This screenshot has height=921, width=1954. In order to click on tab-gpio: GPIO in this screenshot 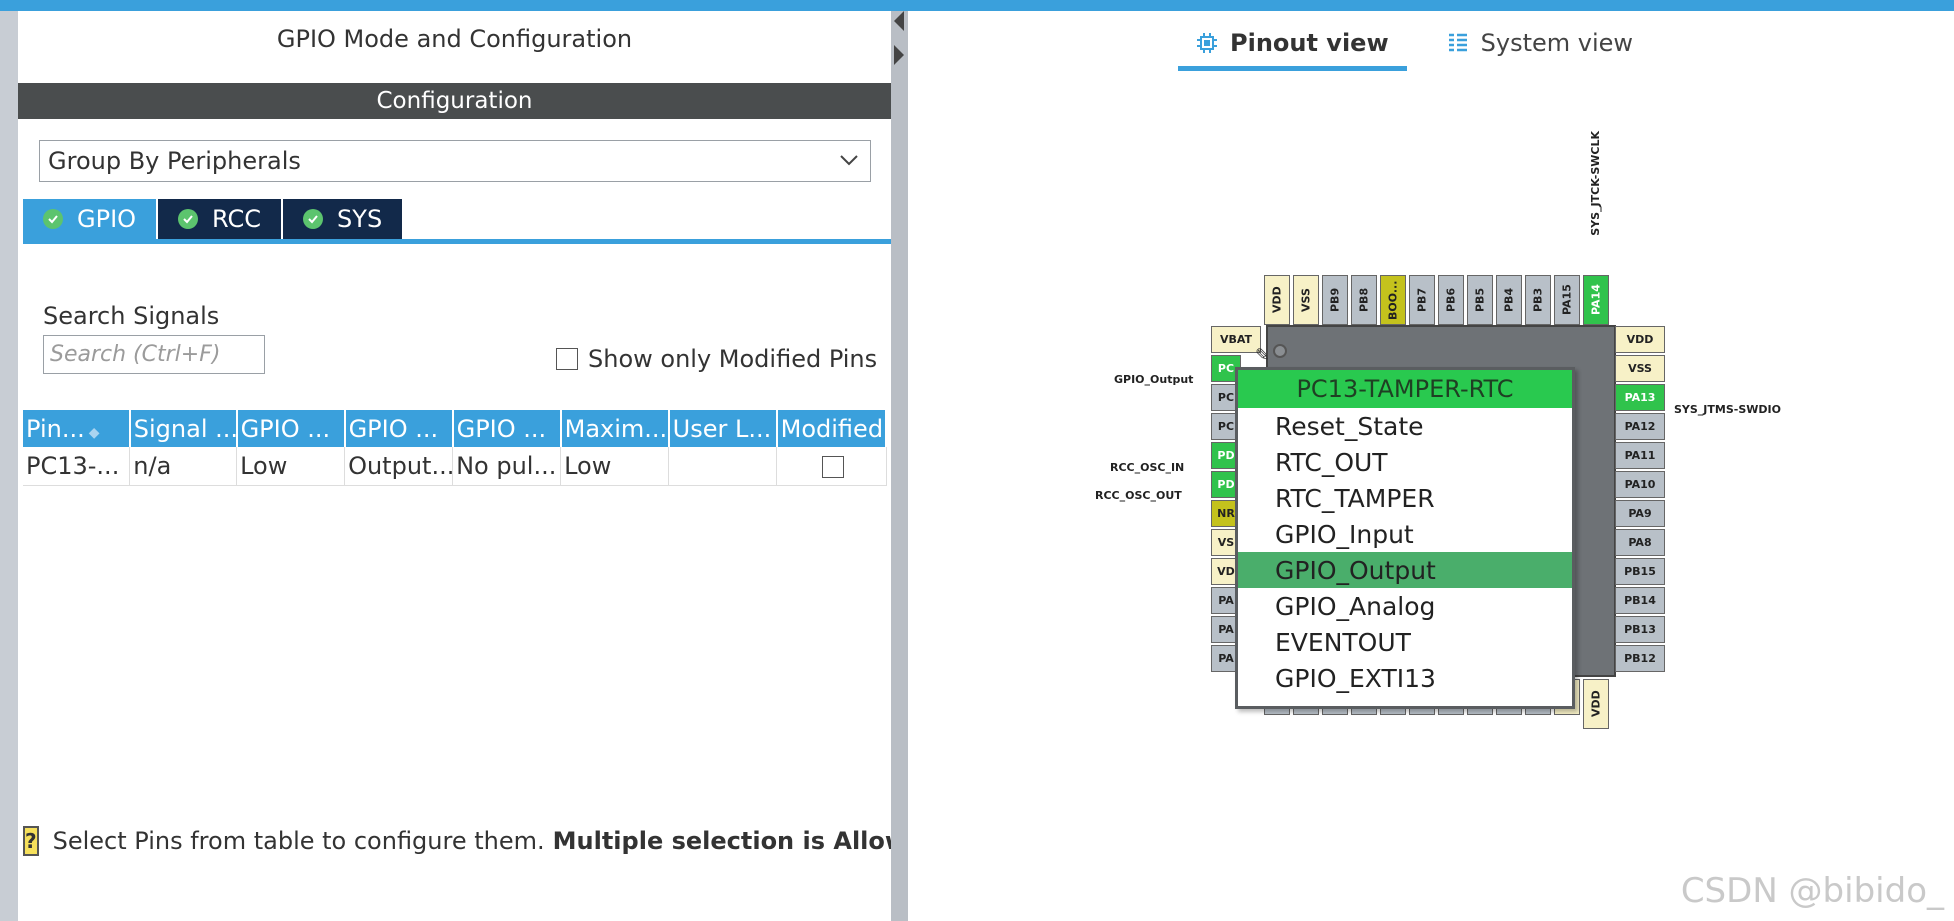, I will do `click(90, 219)`.